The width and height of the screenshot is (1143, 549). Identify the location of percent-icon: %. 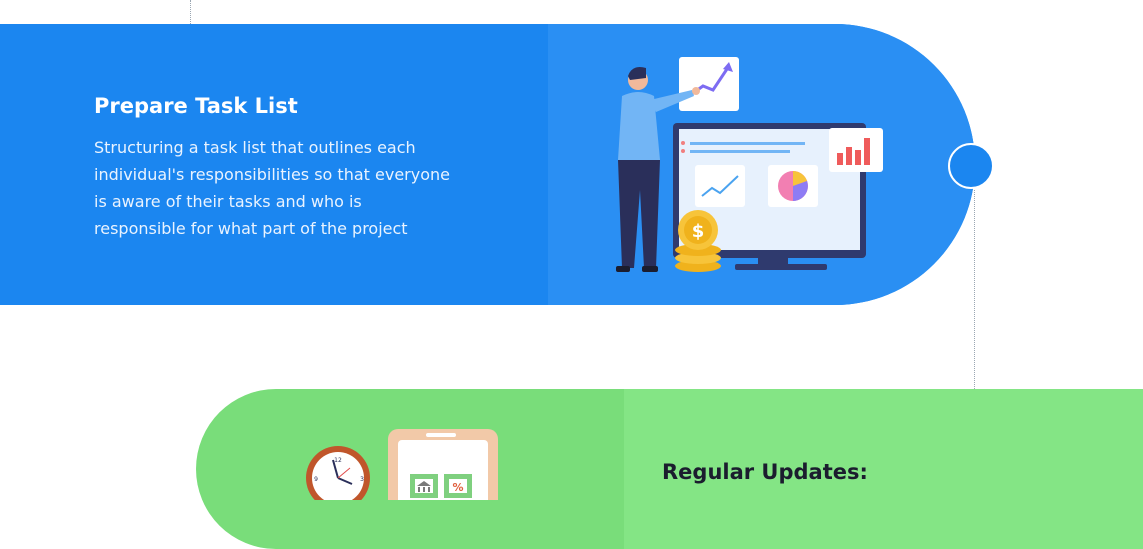
(458, 486).